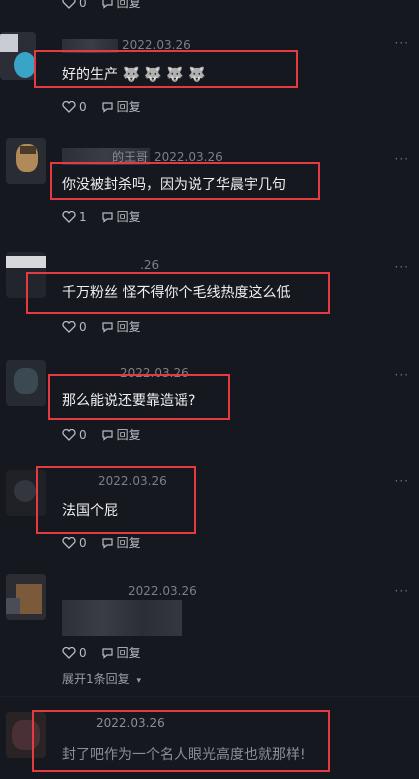 The image size is (419, 779). What do you see at coordinates (110, 265) in the screenshot?
I see `comment-meta: .26` at bounding box center [110, 265].